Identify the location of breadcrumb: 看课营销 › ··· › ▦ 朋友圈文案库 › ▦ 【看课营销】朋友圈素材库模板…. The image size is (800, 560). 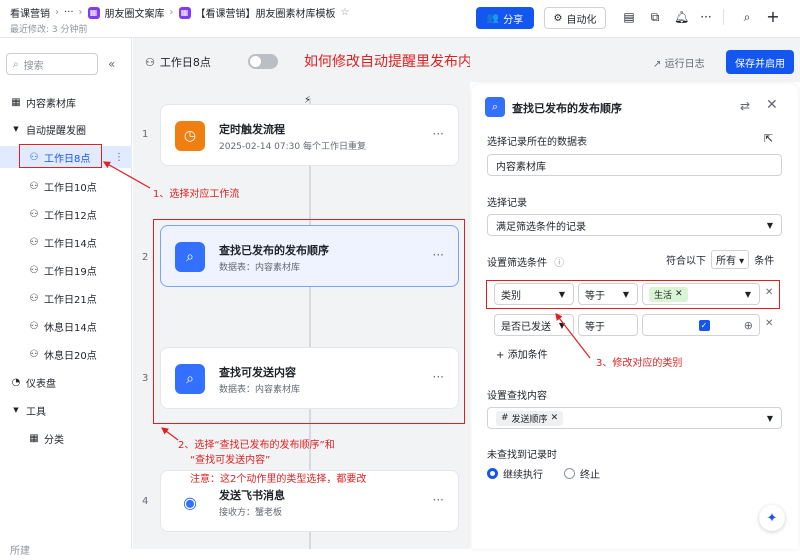
(180, 12).